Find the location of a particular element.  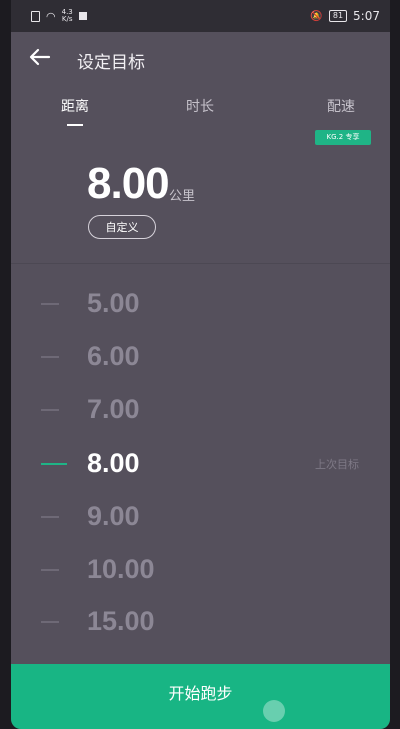

picker-value: 8.00 is located at coordinates (113, 463).